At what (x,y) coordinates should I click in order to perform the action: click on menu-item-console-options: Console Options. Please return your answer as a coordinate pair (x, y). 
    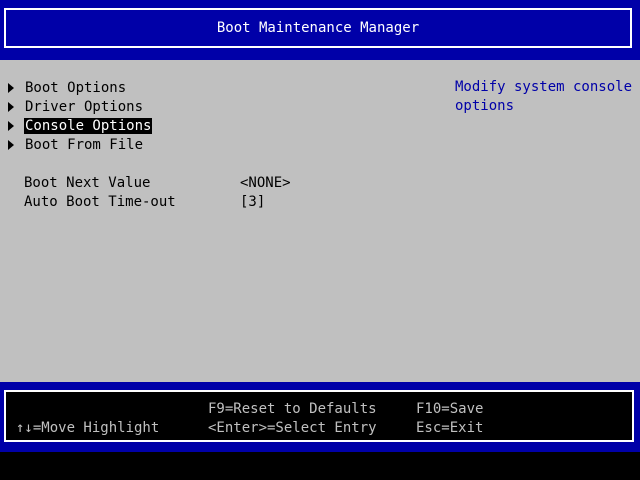
    Looking at the image, I should click on (80, 125).